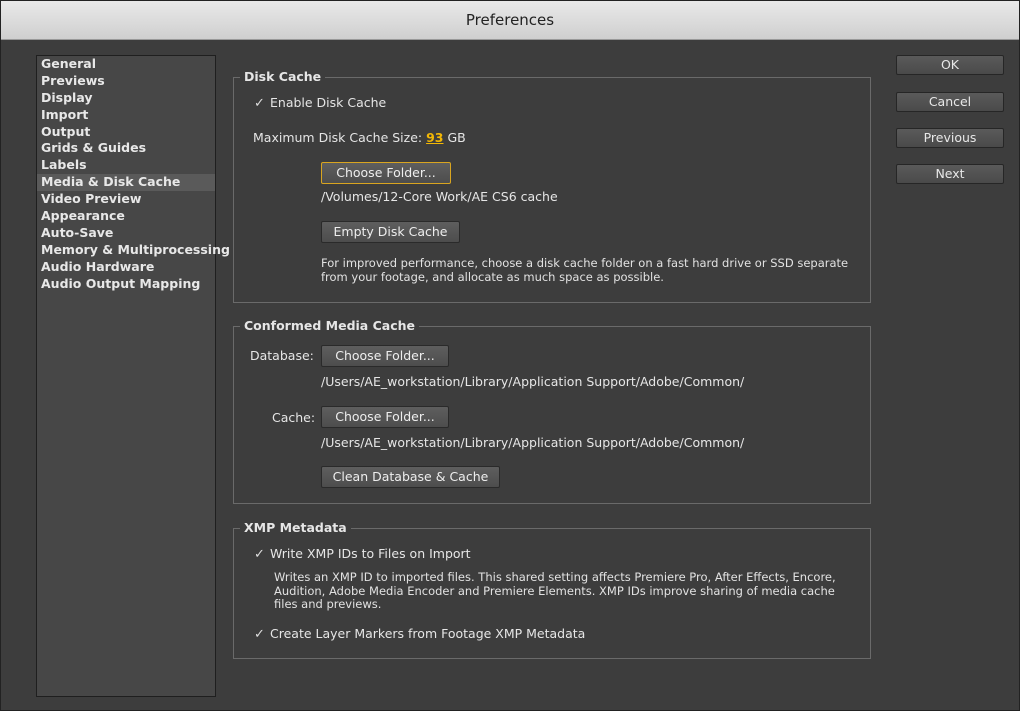 This screenshot has width=1020, height=711. Describe the element at coordinates (439, 196) in the screenshot. I see `disk-cache-folder-path: /Volumes/12-Core Work/AE CS6 cache` at that location.